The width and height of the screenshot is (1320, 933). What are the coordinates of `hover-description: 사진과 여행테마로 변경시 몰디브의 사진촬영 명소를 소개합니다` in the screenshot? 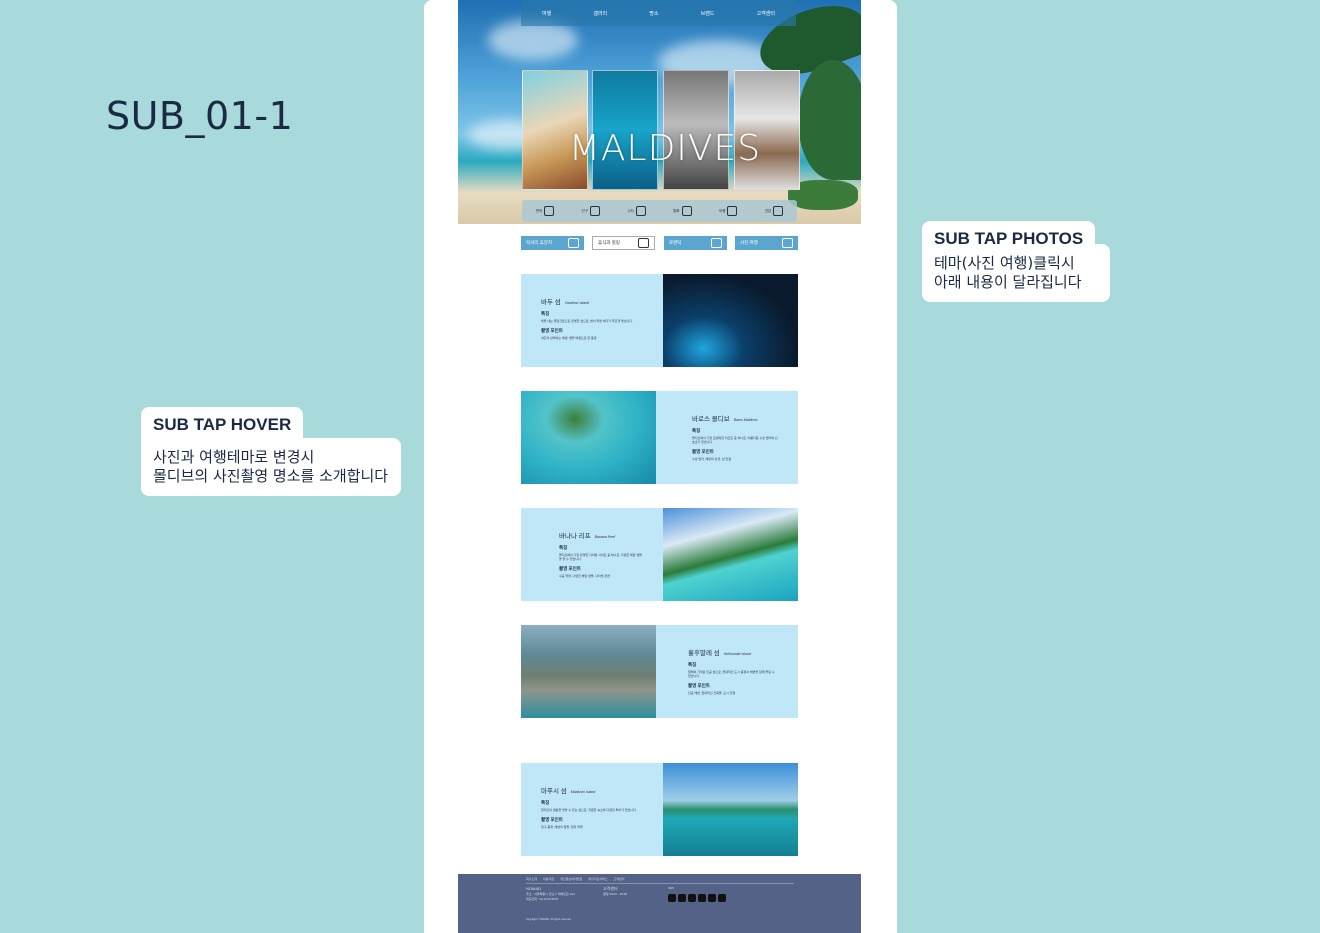 It's located at (271, 467).